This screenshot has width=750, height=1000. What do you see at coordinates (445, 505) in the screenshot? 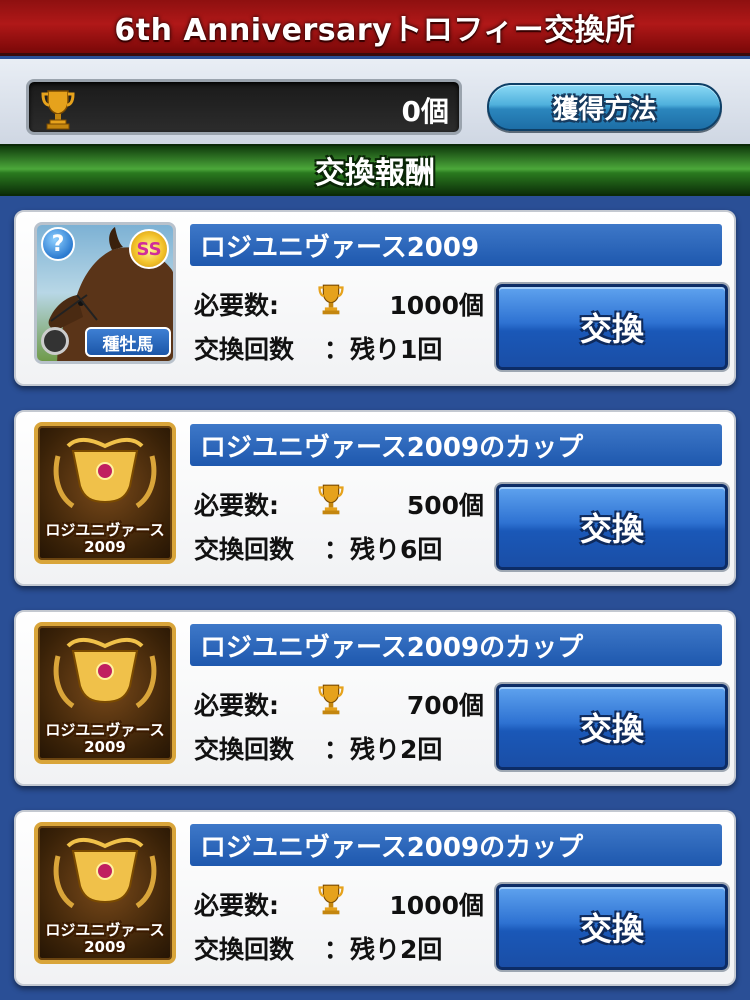
I see `required-value: 500個` at bounding box center [445, 505].